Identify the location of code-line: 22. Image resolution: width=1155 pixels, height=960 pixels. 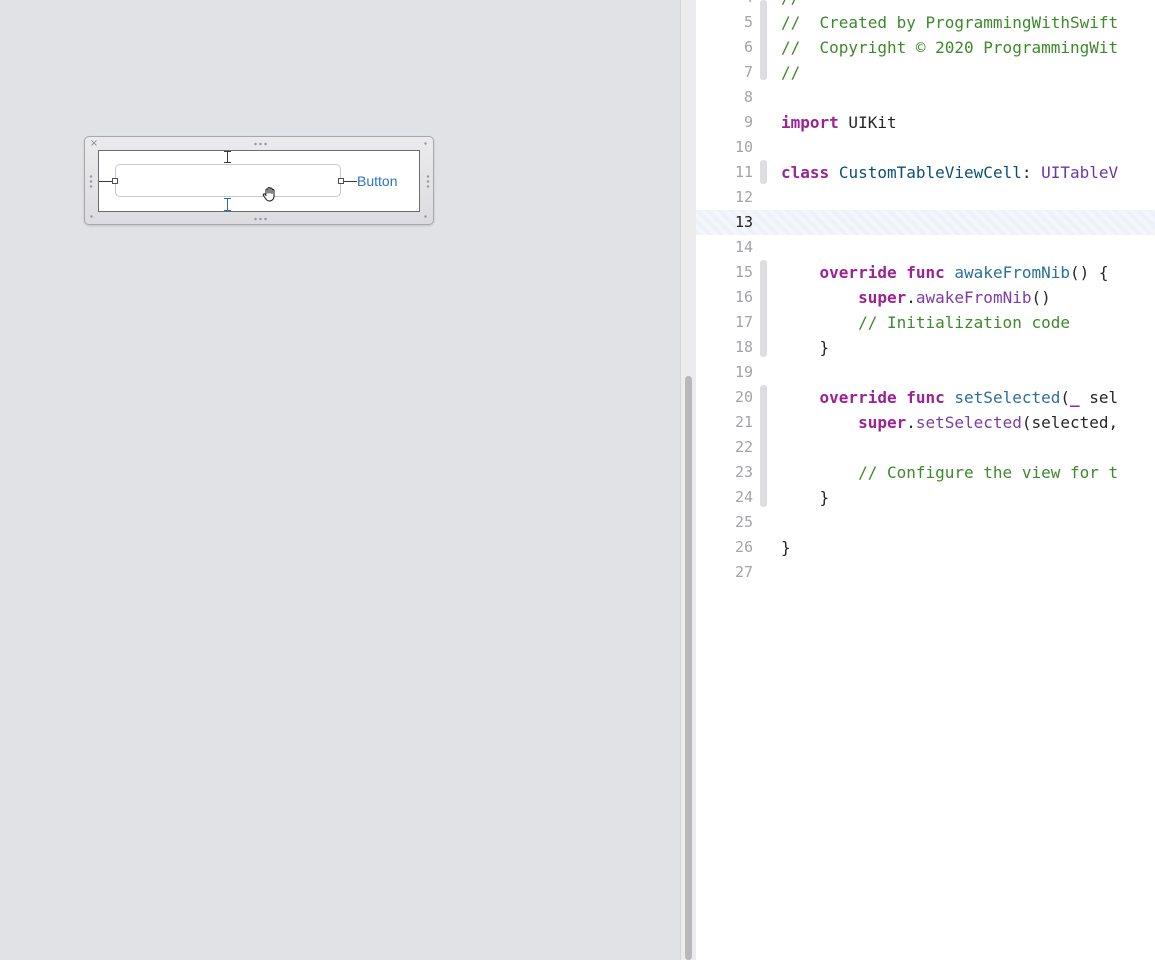
(925, 447).